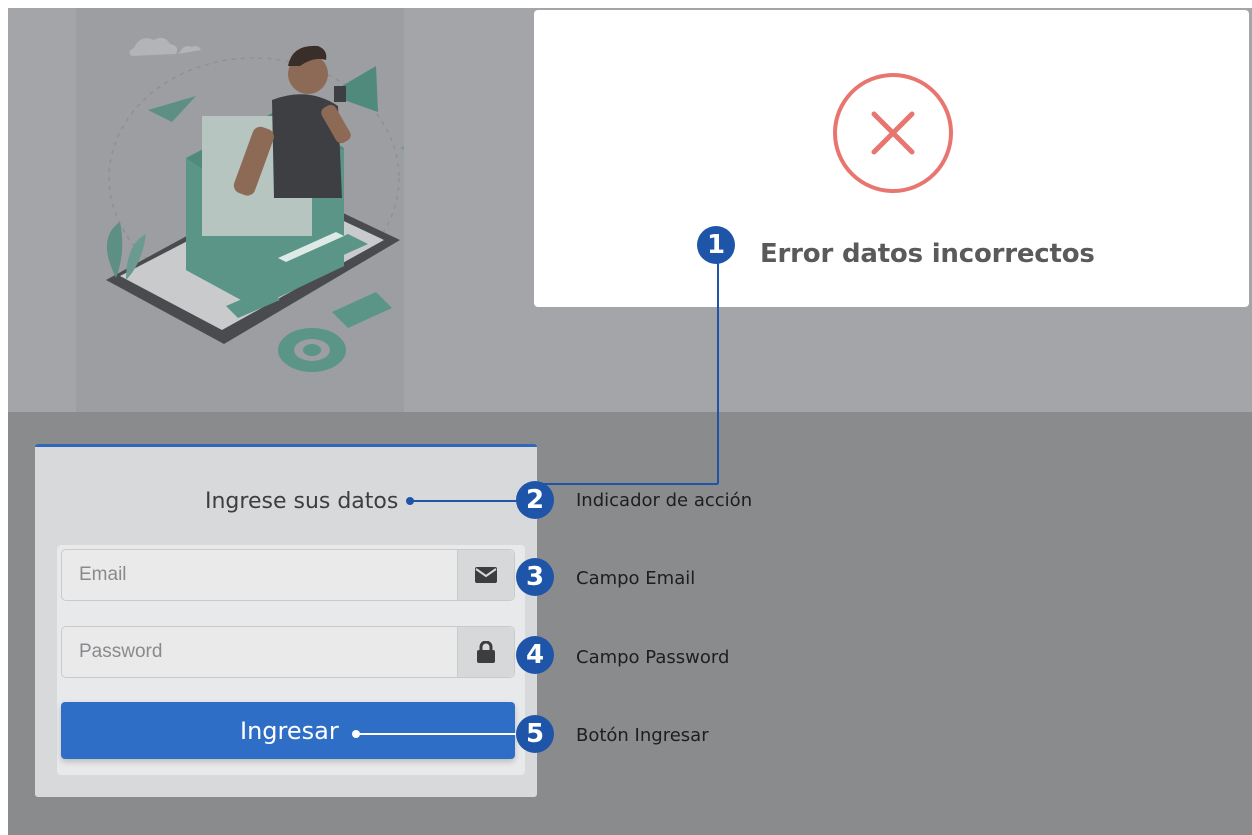  What do you see at coordinates (535, 500) in the screenshot?
I see `callout-badge-2: 2` at bounding box center [535, 500].